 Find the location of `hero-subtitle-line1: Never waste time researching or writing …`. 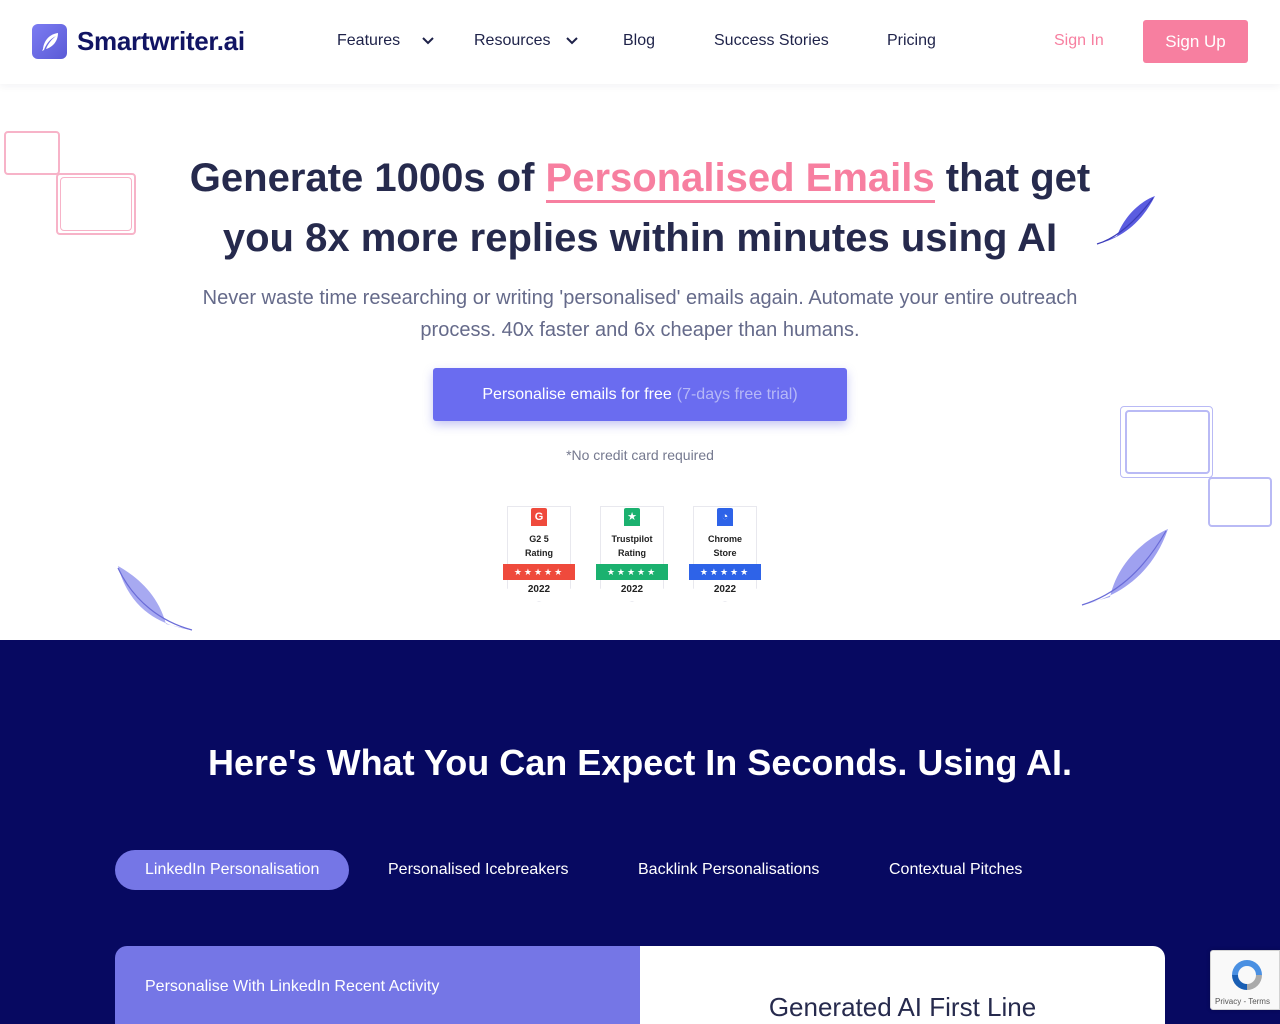

hero-subtitle-line1: Never waste time researching or writing … is located at coordinates (640, 298).